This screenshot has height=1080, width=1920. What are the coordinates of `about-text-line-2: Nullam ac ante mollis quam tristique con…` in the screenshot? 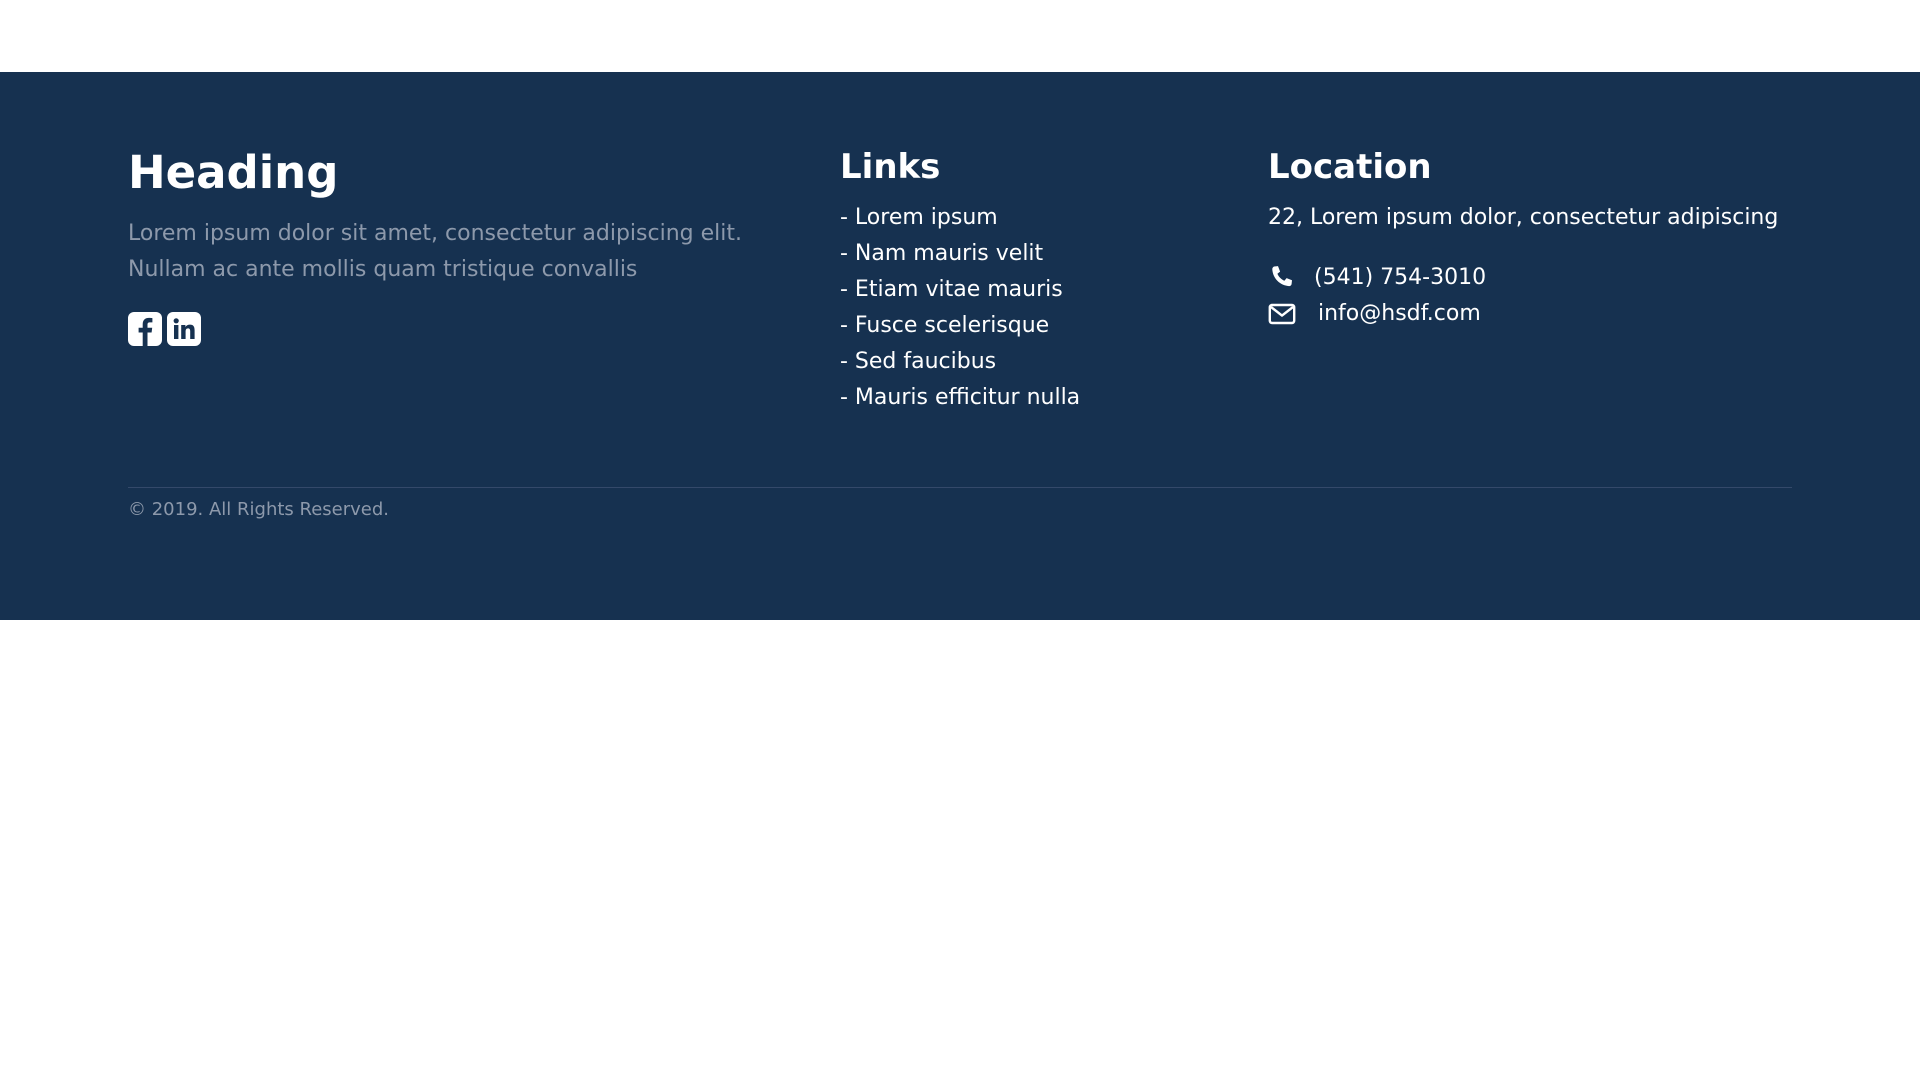 It's located at (383, 269).